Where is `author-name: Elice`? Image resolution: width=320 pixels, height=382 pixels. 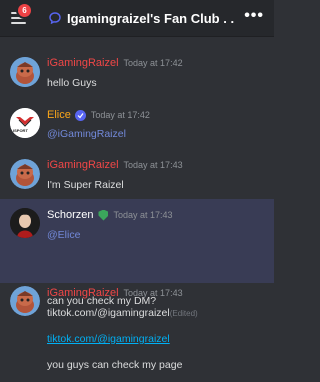 author-name: Elice is located at coordinates (59, 115).